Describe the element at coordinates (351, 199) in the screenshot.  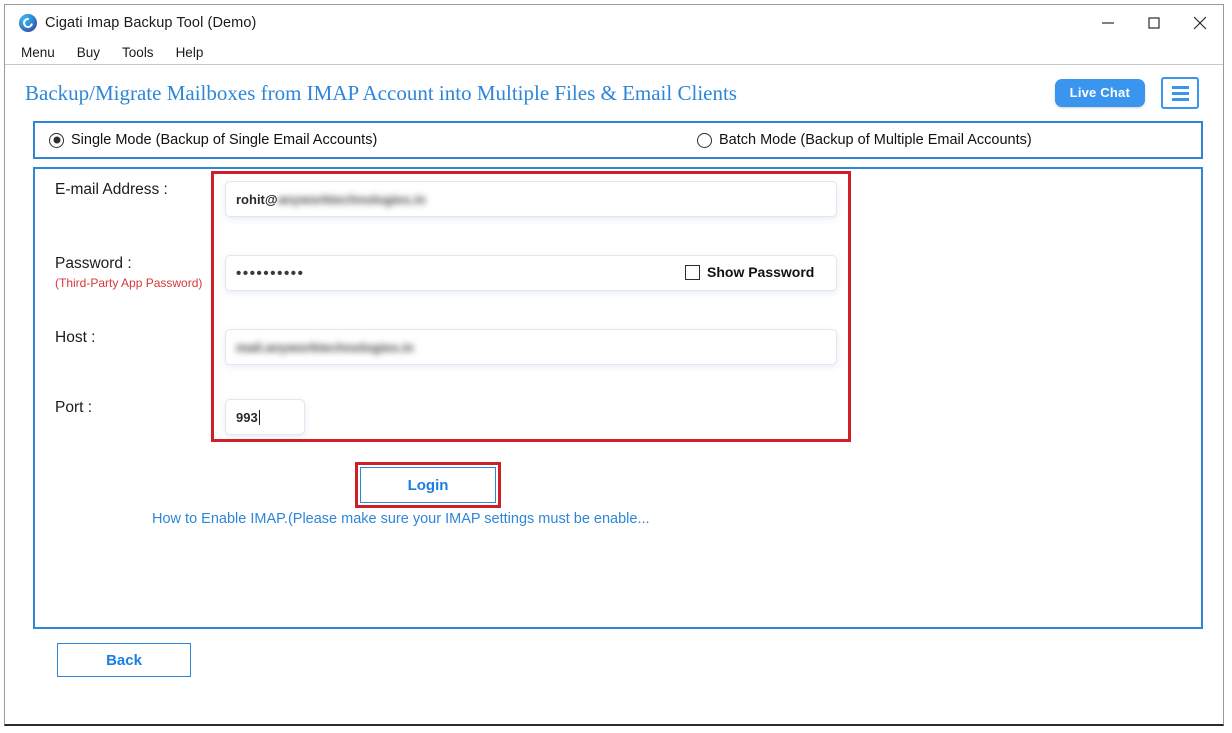
I see `email-value-blurred: anyworktechnologies.in` at that location.